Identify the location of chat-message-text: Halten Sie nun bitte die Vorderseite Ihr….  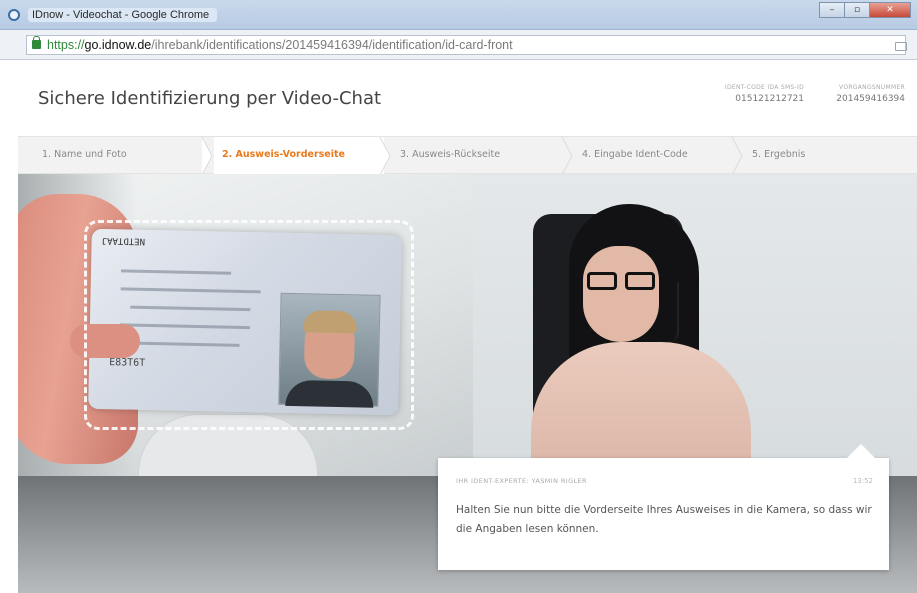
(664, 519).